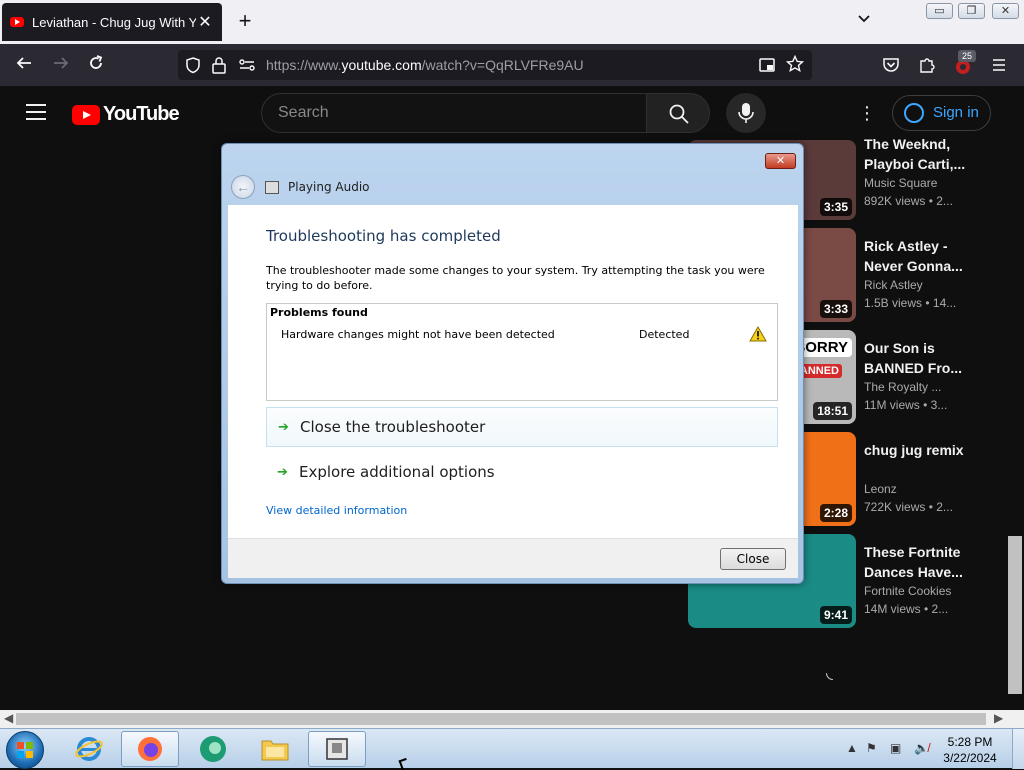  What do you see at coordinates (1015, 615) in the screenshot?
I see `vertical-scrollbar-thumb` at bounding box center [1015, 615].